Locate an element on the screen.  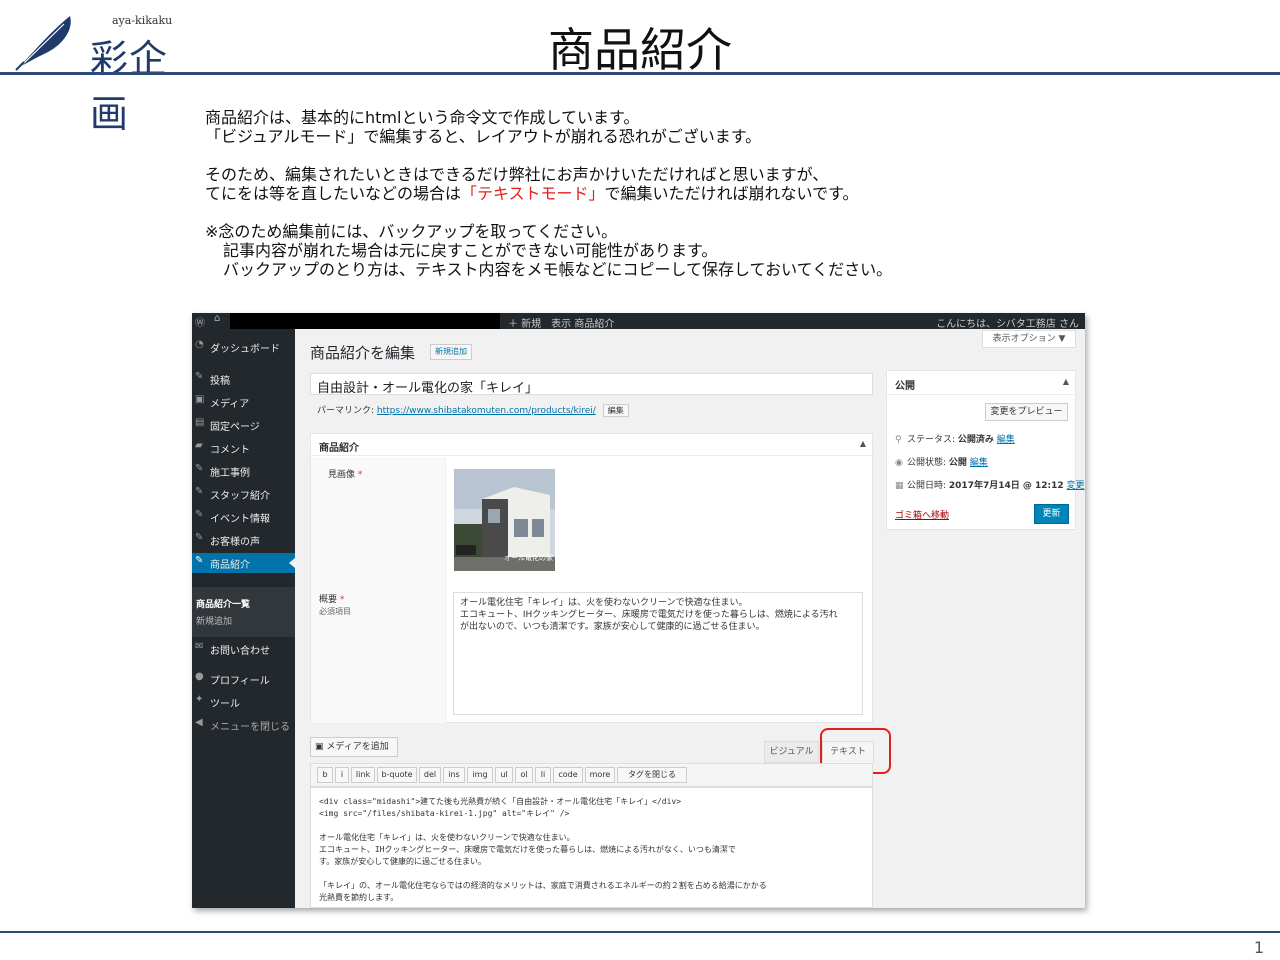
quicktag-more: more is located at coordinates (600, 775).